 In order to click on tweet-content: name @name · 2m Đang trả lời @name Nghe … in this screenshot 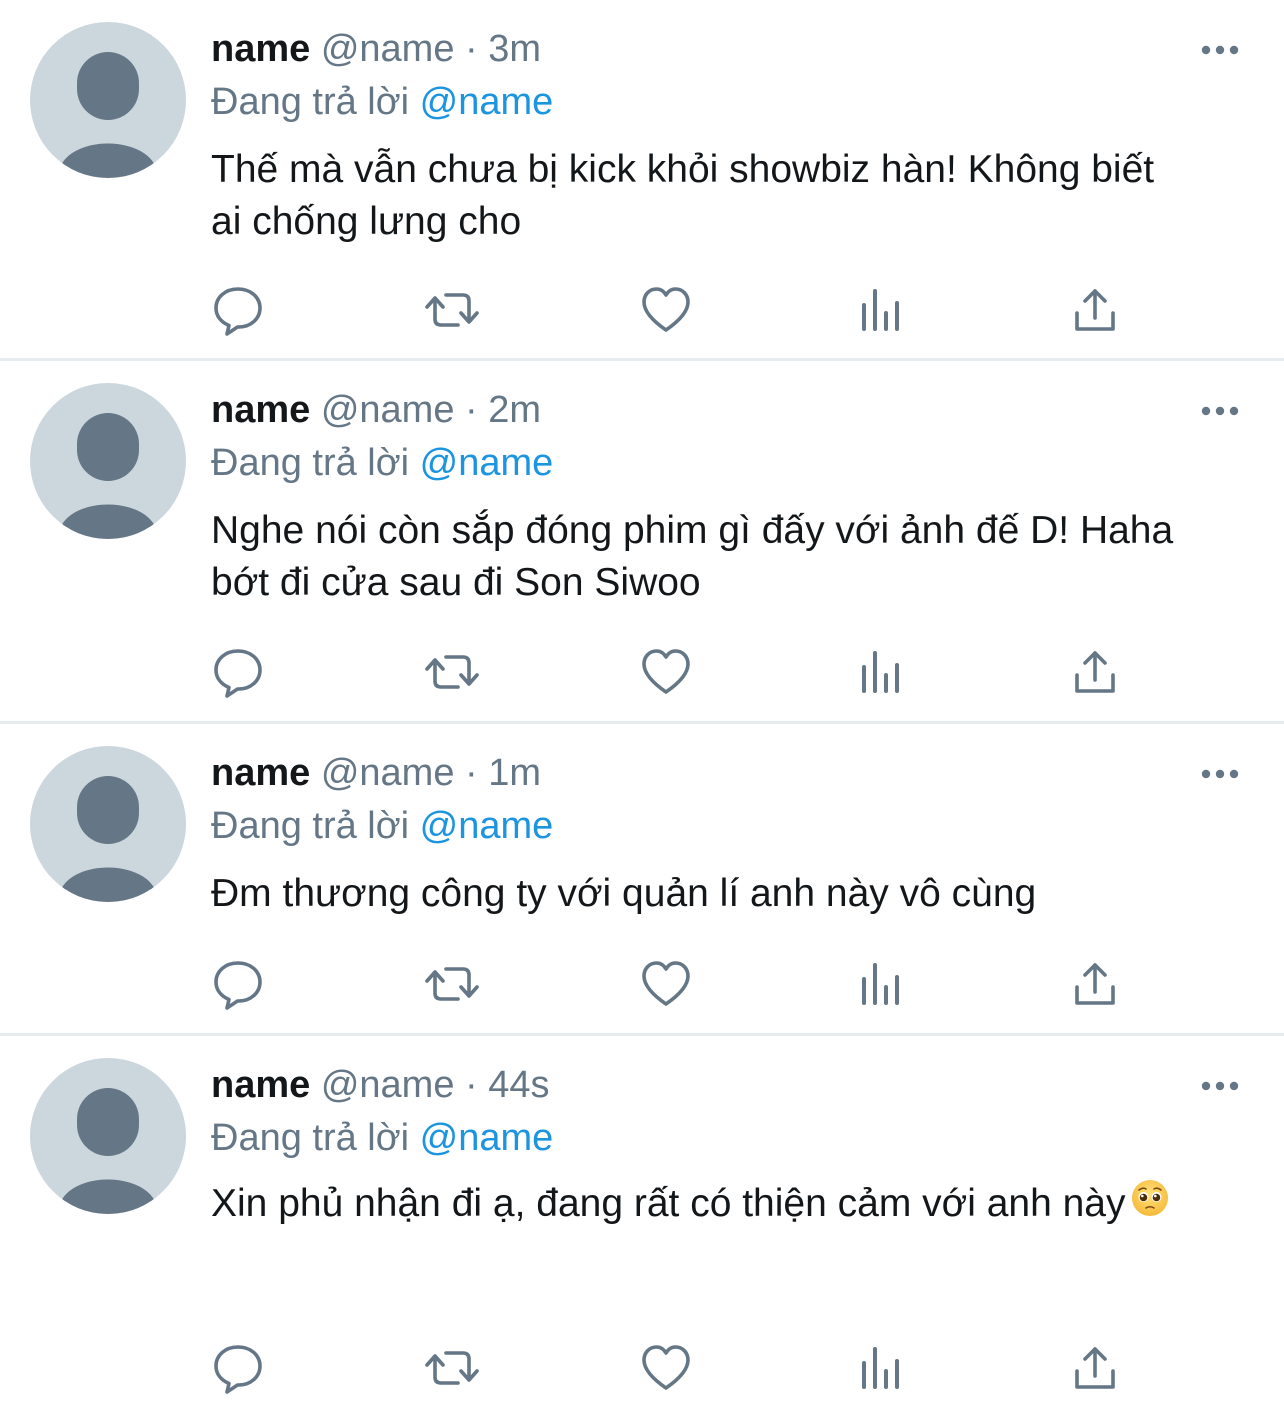, I will do `click(702, 497)`.